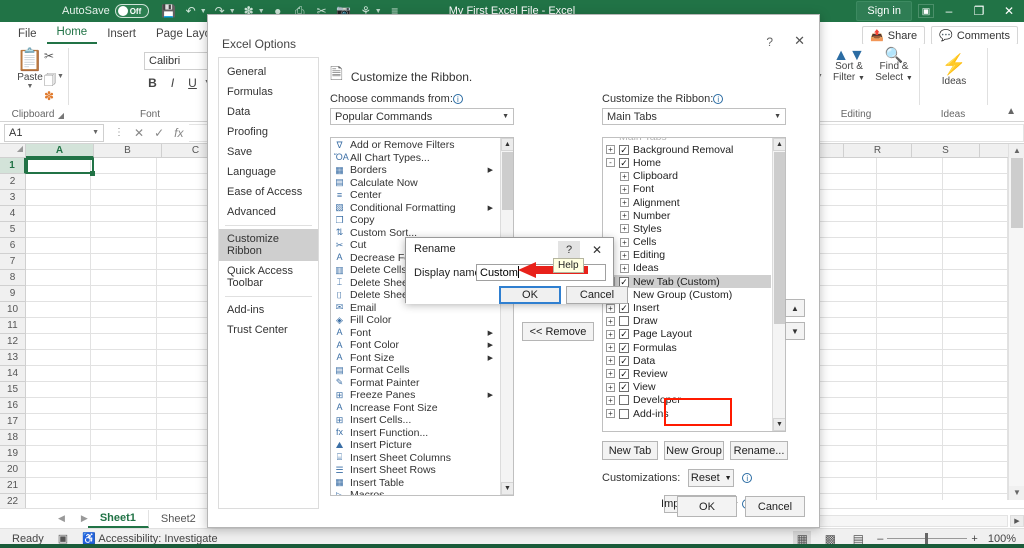 This screenshot has width=1024, height=548. What do you see at coordinates (13, 454) in the screenshot?
I see `row-header-19: 19` at bounding box center [13, 454].